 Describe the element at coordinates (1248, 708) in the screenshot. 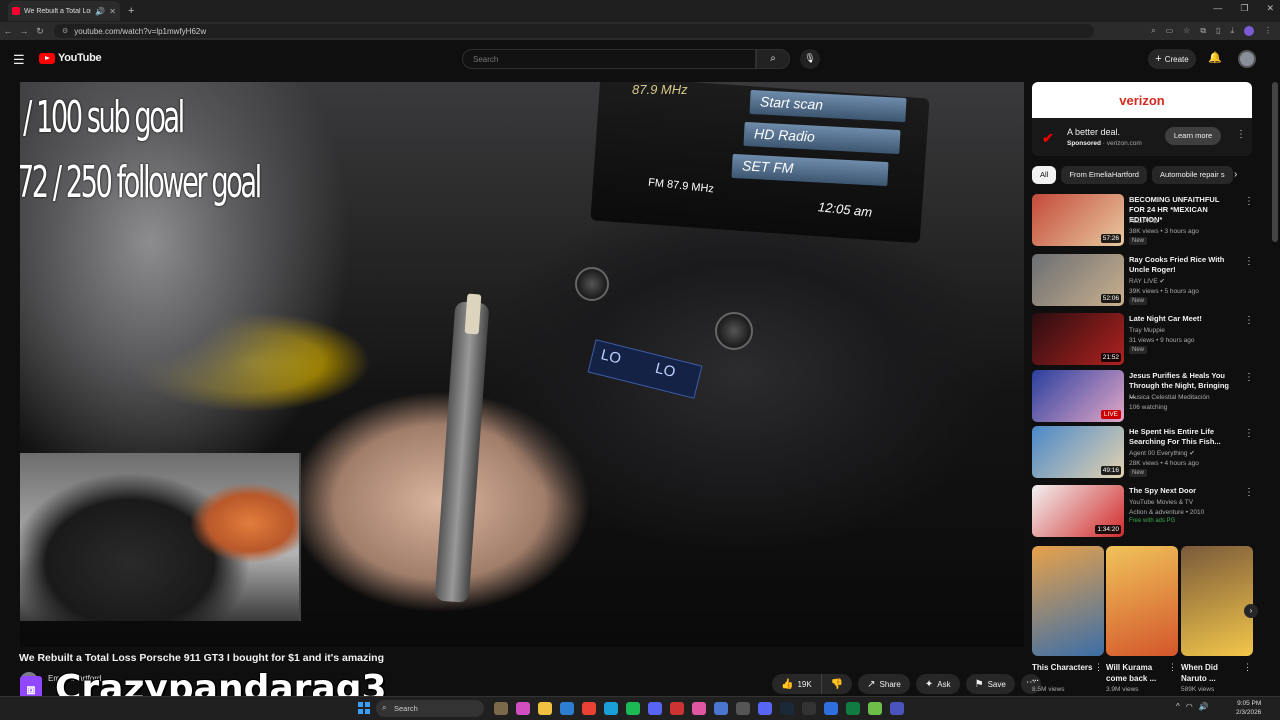

I see `taskbar-clock: 9:05 PM 2/3/2026` at that location.